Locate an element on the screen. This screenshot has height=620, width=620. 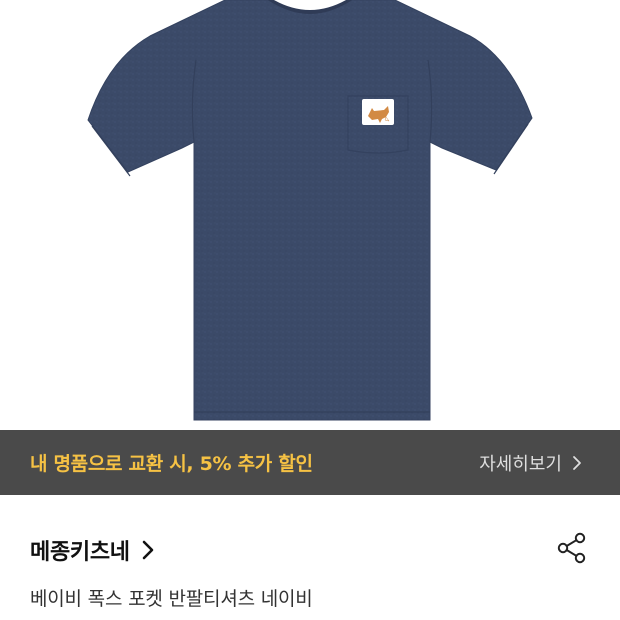
share-button is located at coordinates (572, 550).